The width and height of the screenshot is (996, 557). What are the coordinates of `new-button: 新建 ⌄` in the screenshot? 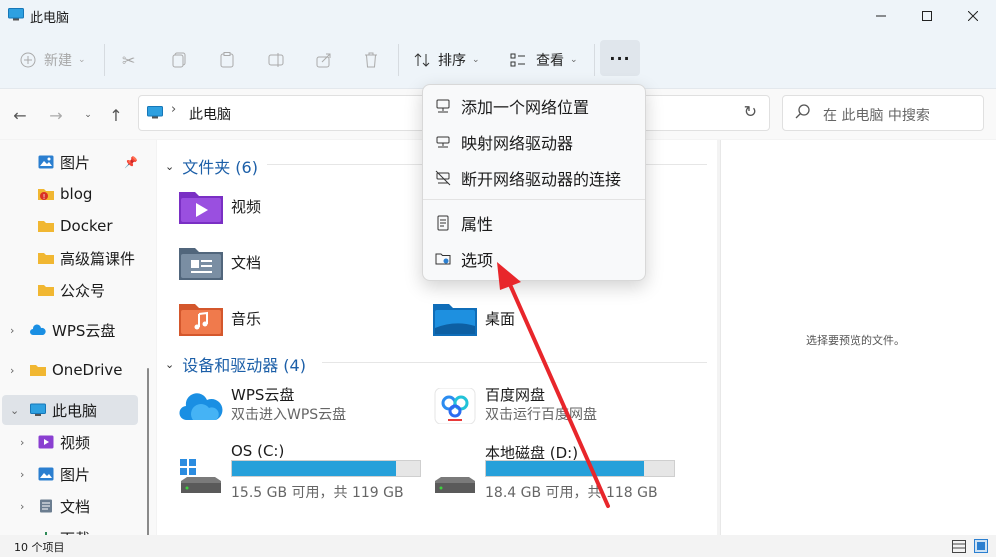 It's located at (53, 60).